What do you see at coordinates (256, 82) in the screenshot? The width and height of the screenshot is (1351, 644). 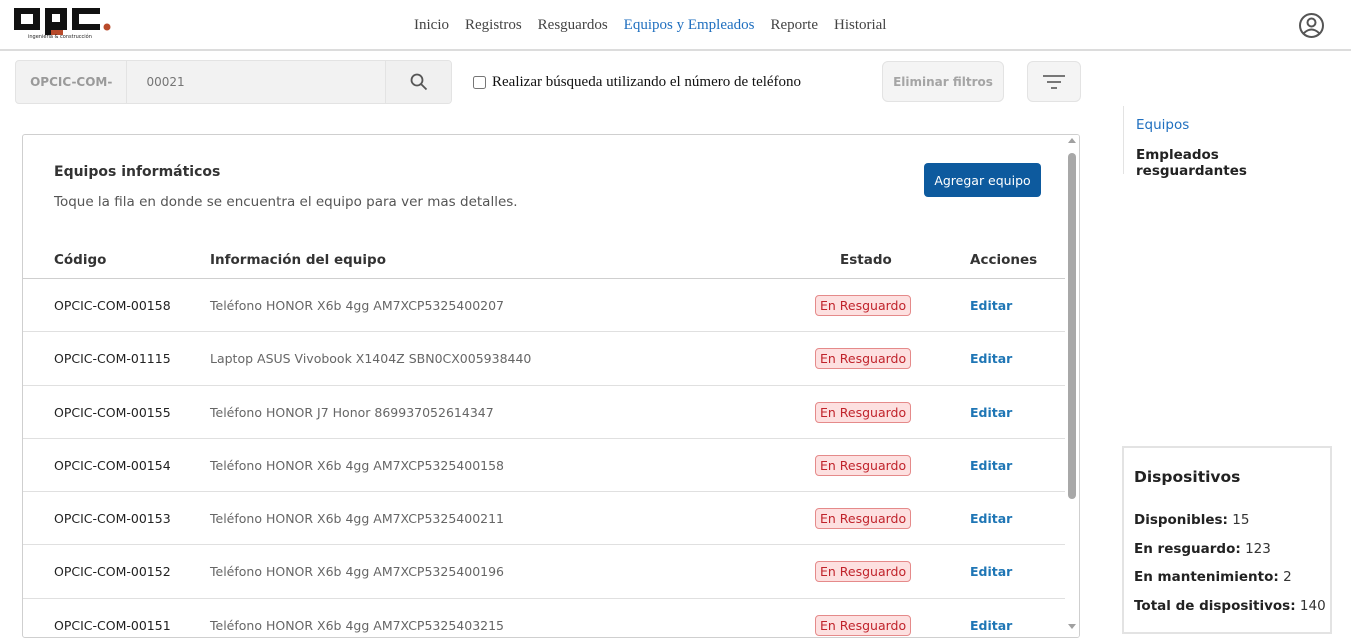 I see `search-input` at bounding box center [256, 82].